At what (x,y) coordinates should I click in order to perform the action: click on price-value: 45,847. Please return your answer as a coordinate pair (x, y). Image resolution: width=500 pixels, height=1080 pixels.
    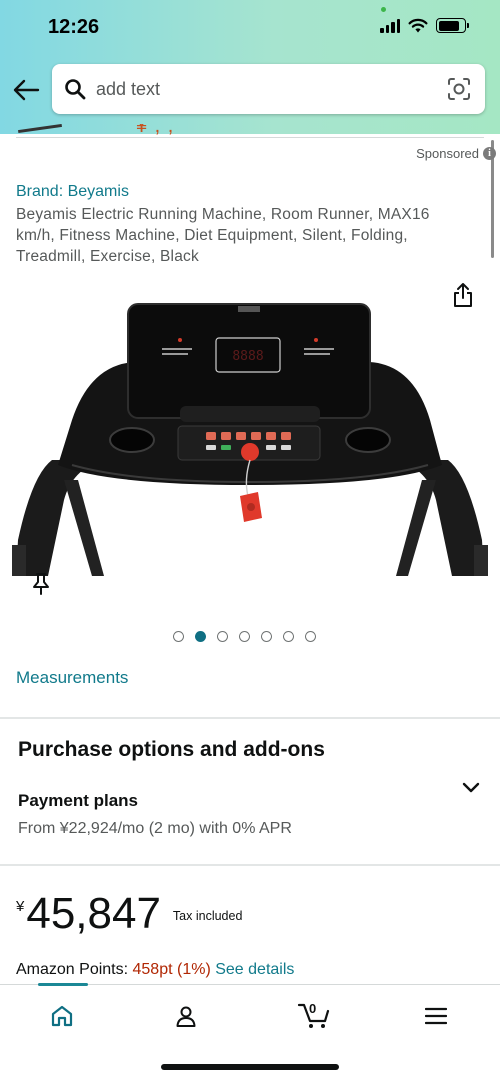
    Looking at the image, I should click on (93, 913).